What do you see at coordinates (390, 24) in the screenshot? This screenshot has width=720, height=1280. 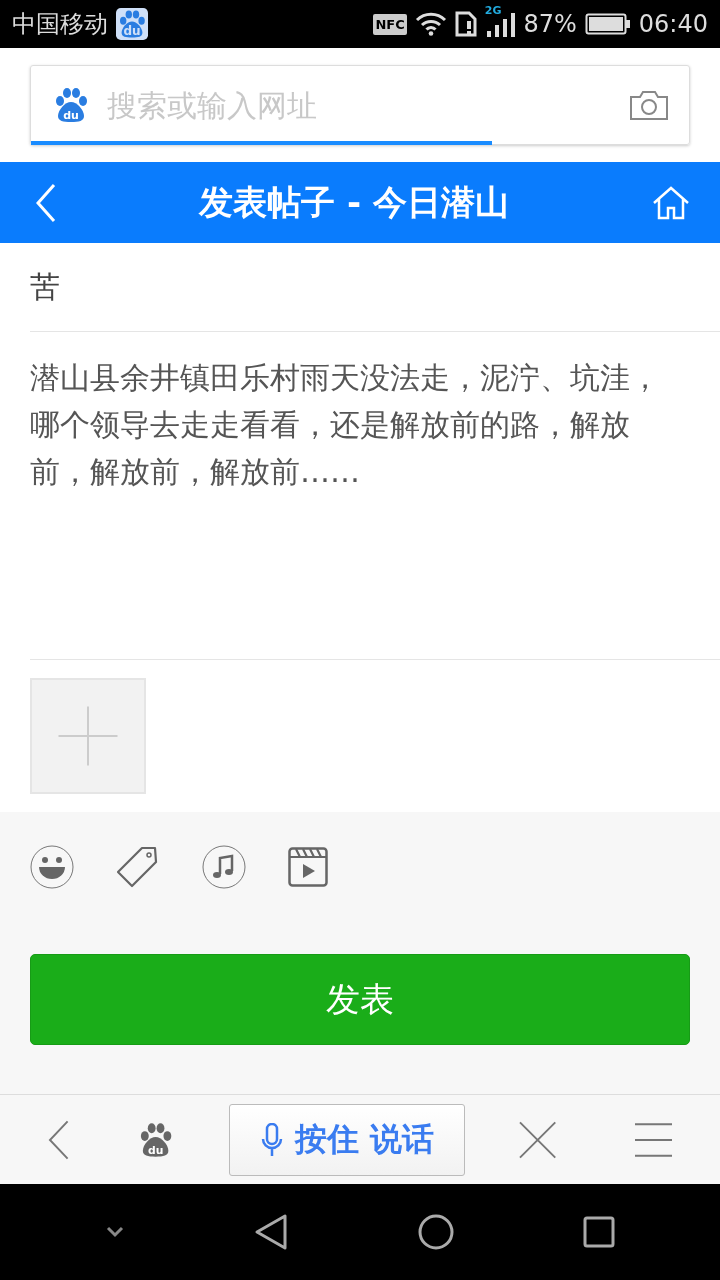 I see `nfc-icon: NFC` at bounding box center [390, 24].